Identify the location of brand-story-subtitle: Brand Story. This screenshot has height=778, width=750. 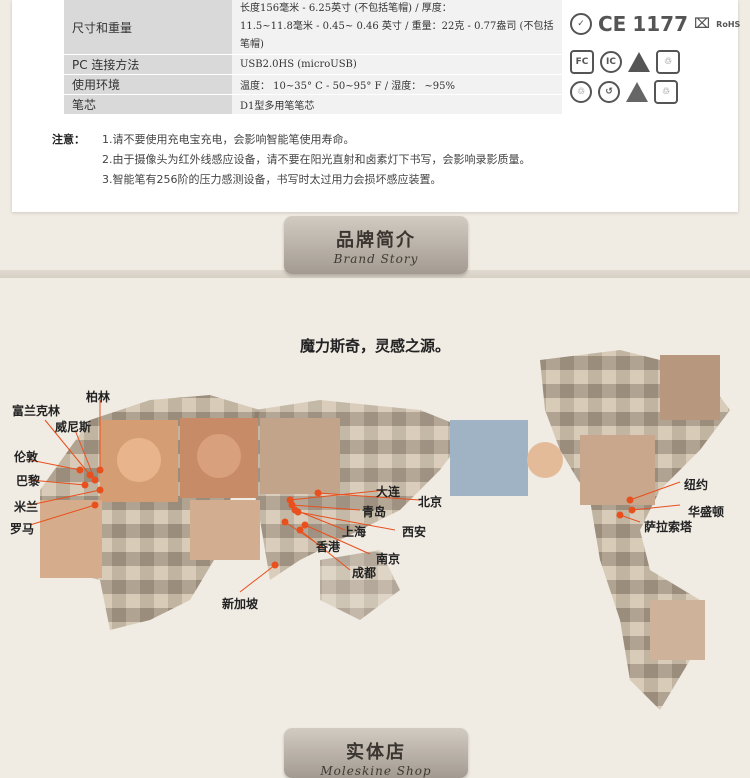
(376, 259).